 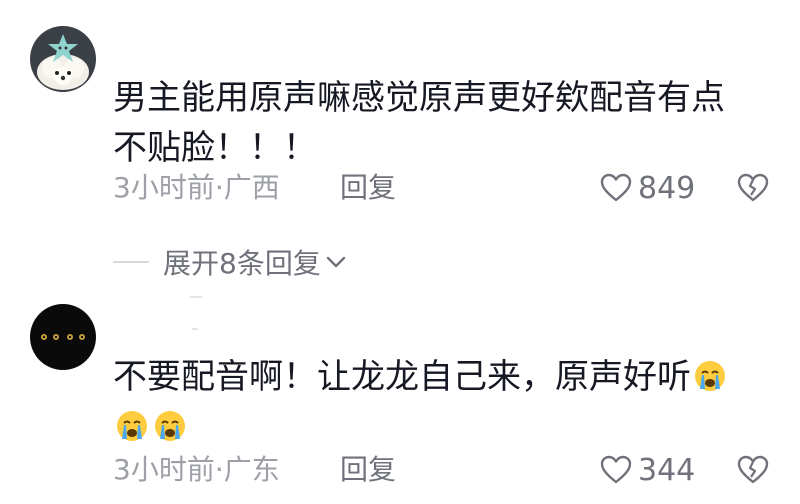 What do you see at coordinates (196, 187) in the screenshot?
I see `comment-meta: 3小时前·广西` at bounding box center [196, 187].